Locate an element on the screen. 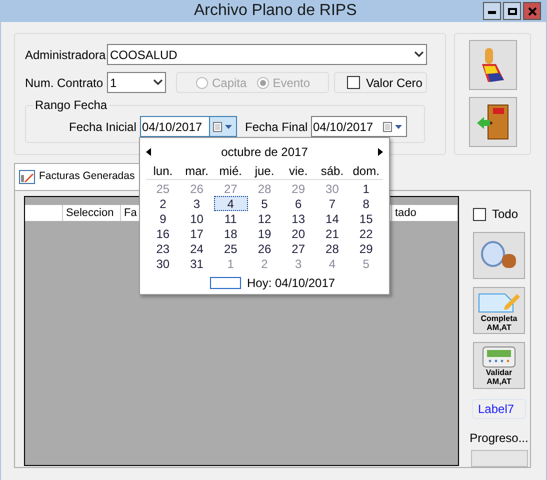 This screenshot has width=547, height=480. column-header: Seleccion is located at coordinates (92, 213).